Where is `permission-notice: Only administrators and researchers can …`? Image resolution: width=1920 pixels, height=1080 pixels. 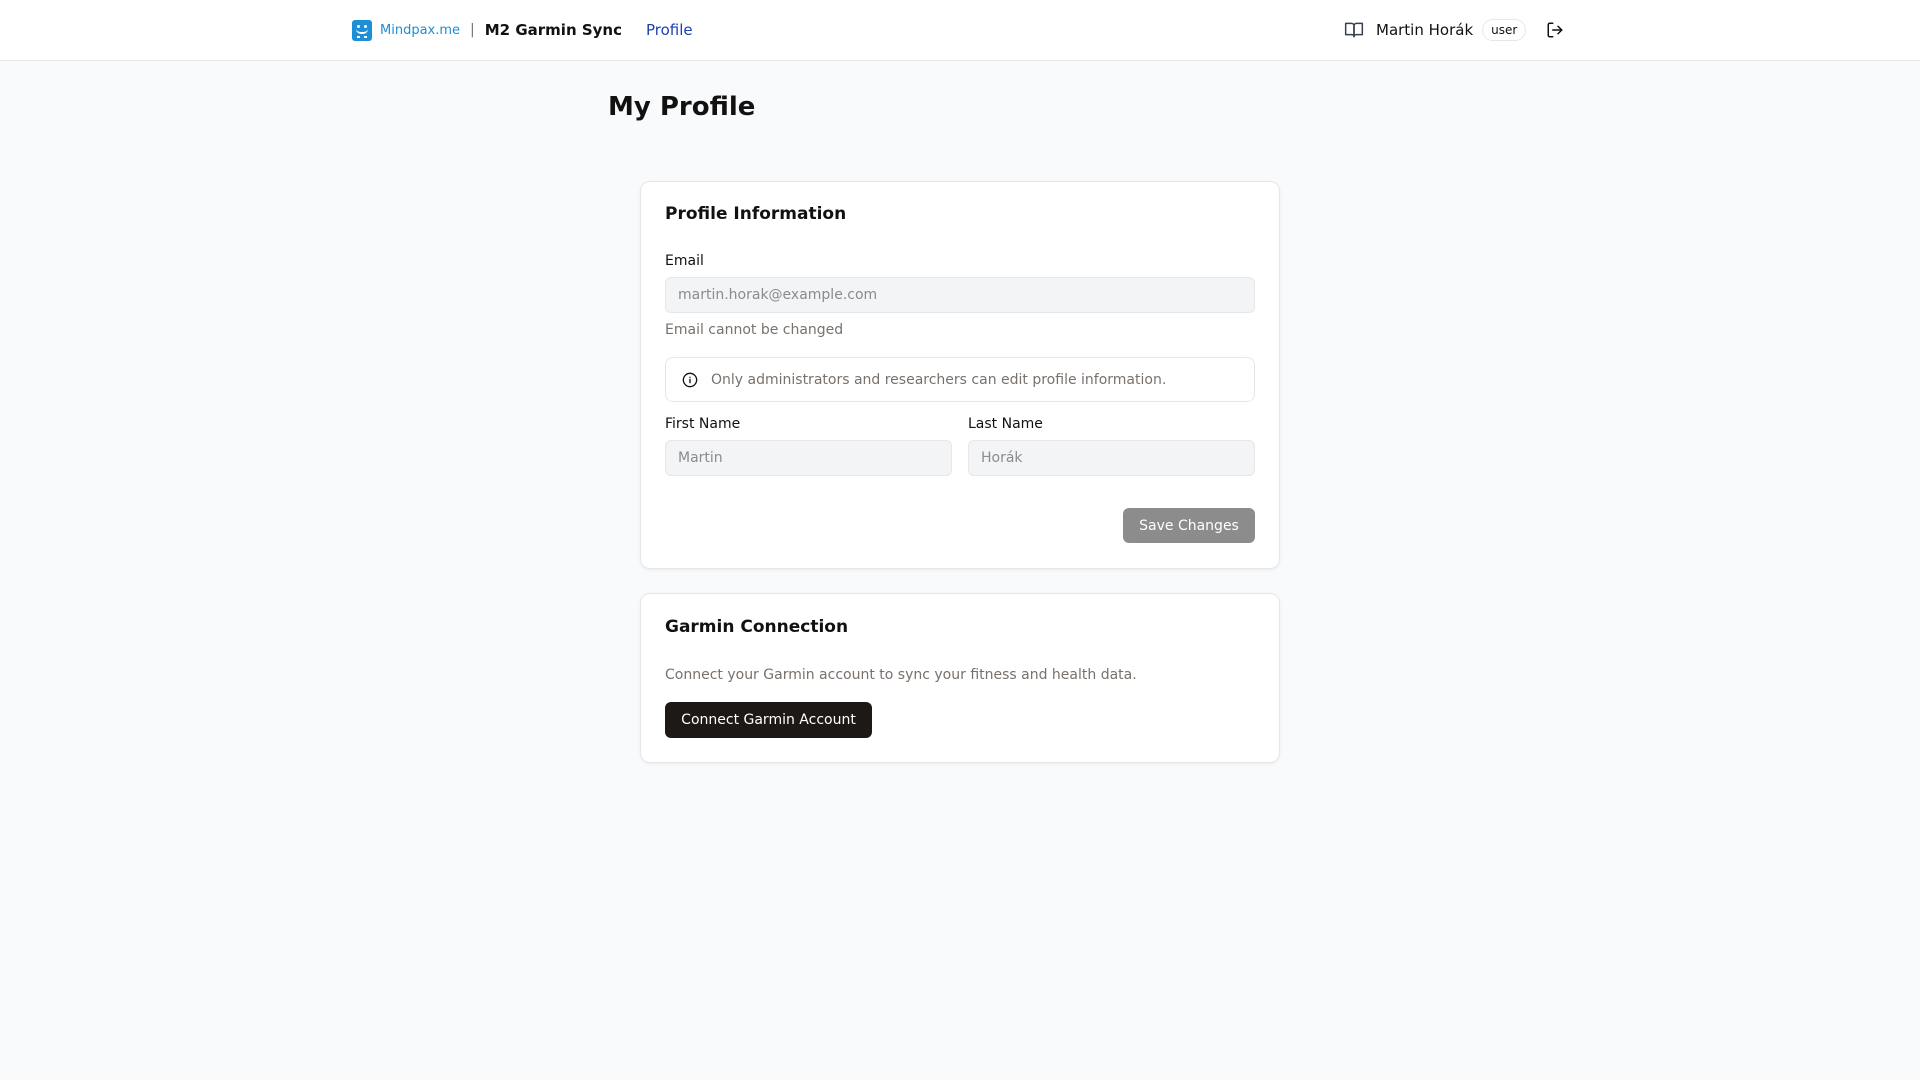
permission-notice: Only administrators and researchers can … is located at coordinates (960, 379).